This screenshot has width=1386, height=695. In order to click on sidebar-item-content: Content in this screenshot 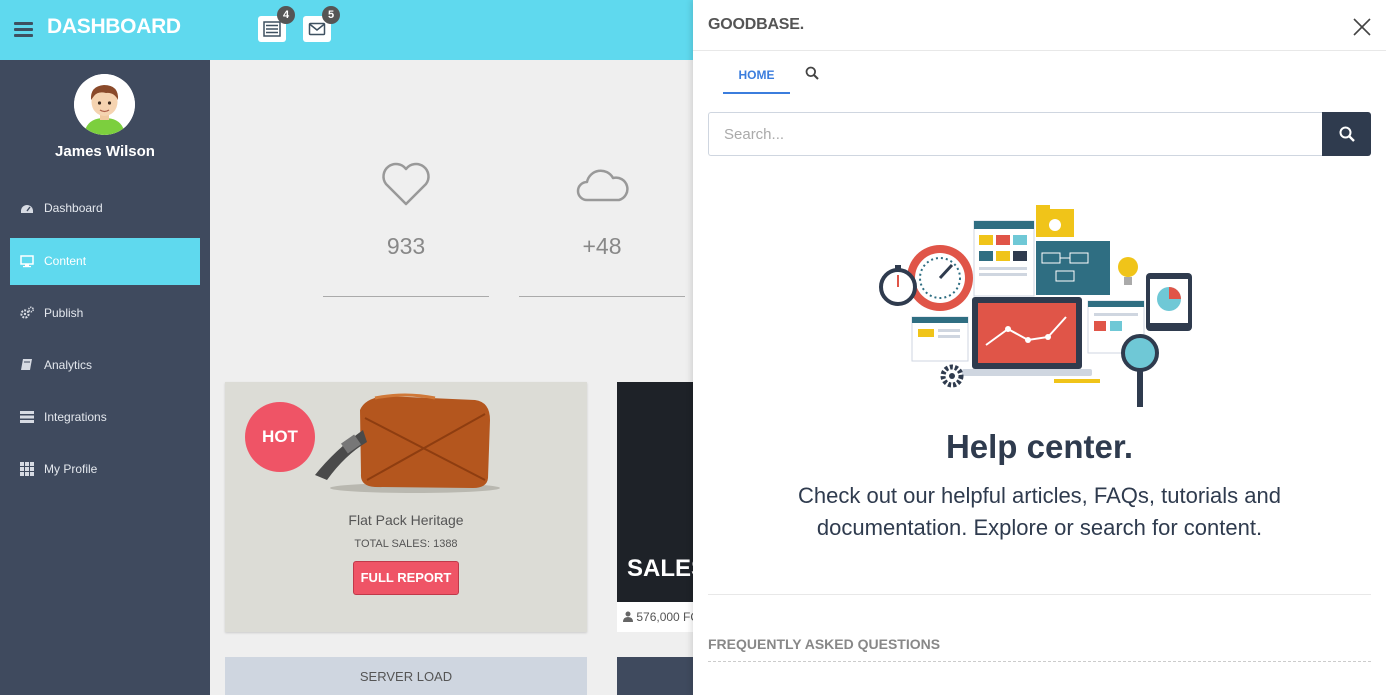, I will do `click(105, 261)`.